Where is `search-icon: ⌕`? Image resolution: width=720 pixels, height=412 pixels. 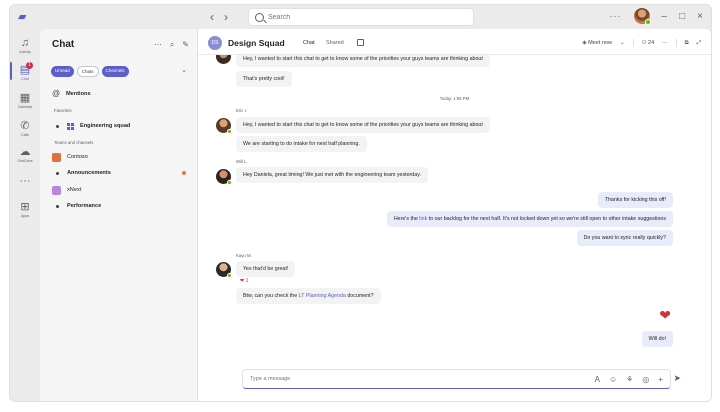
search-icon: ⌕ is located at coordinates (172, 45).